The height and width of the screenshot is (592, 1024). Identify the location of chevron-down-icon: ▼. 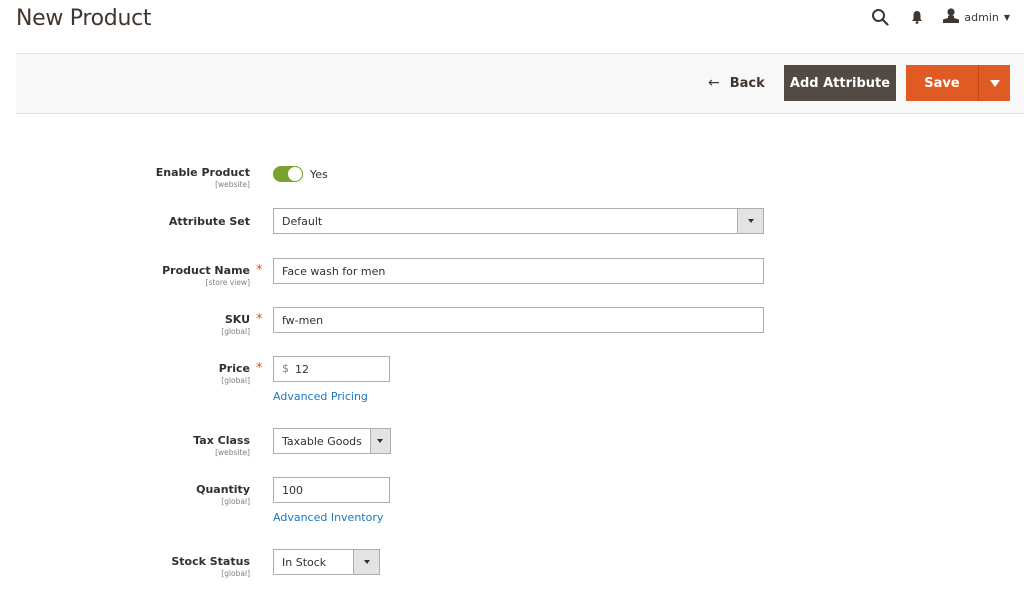
(1006, 17).